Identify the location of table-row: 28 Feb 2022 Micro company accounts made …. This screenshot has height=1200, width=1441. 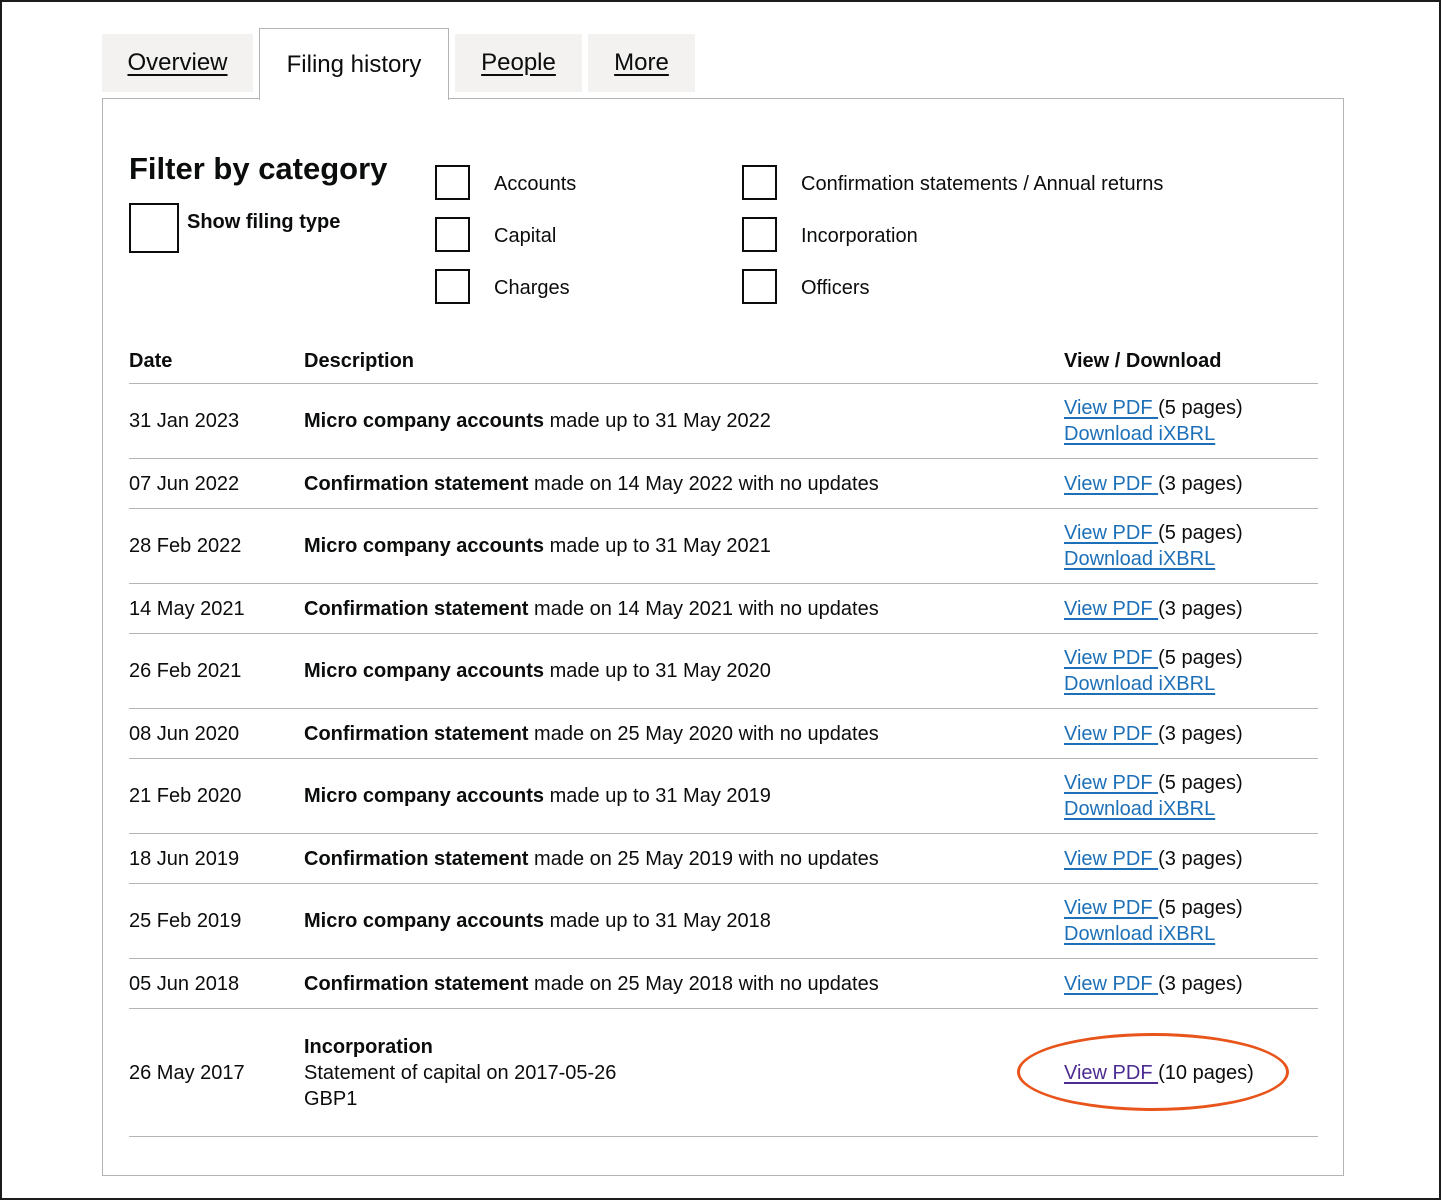
(723, 546).